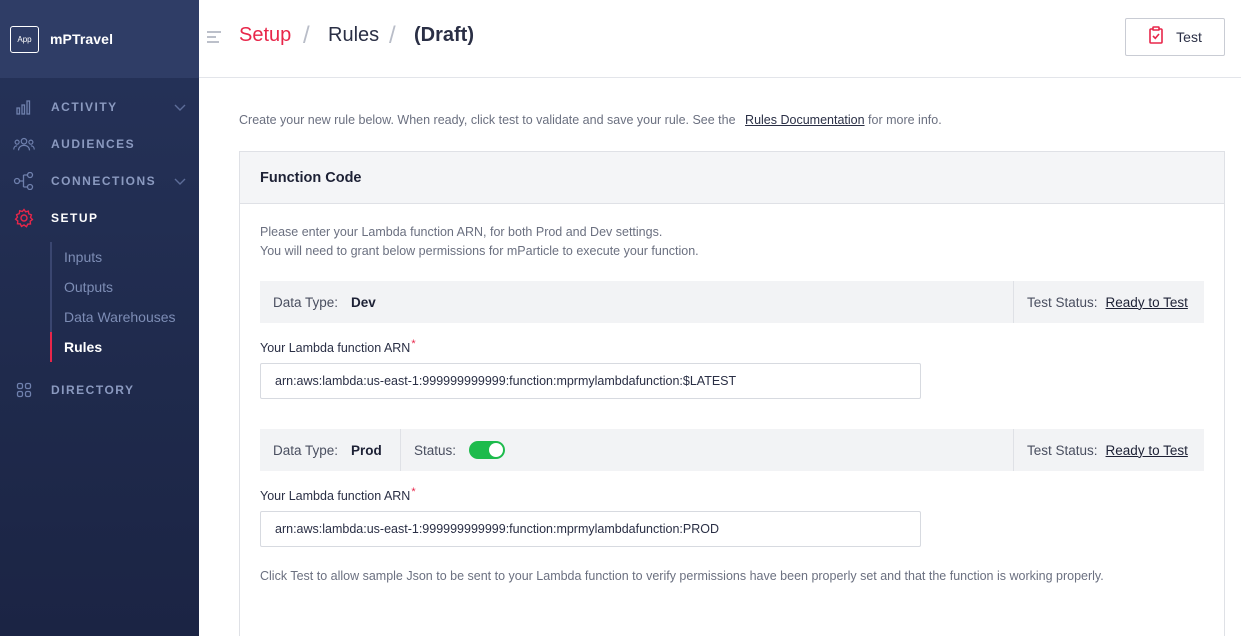 The image size is (1241, 636). Describe the element at coordinates (720, 39) in the screenshot. I see `top-bar: Setup / Rules / (Draft) Test` at that location.